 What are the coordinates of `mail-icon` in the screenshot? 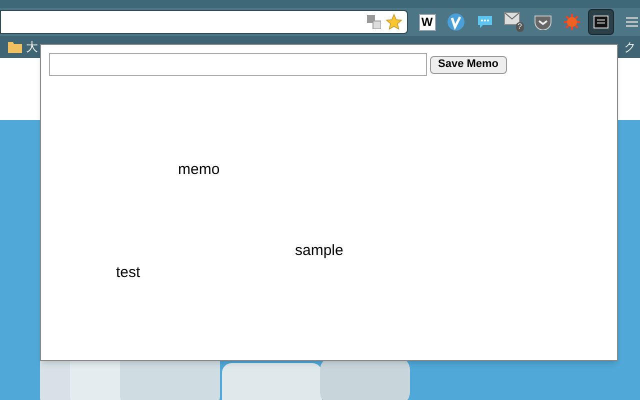 It's located at (512, 18).